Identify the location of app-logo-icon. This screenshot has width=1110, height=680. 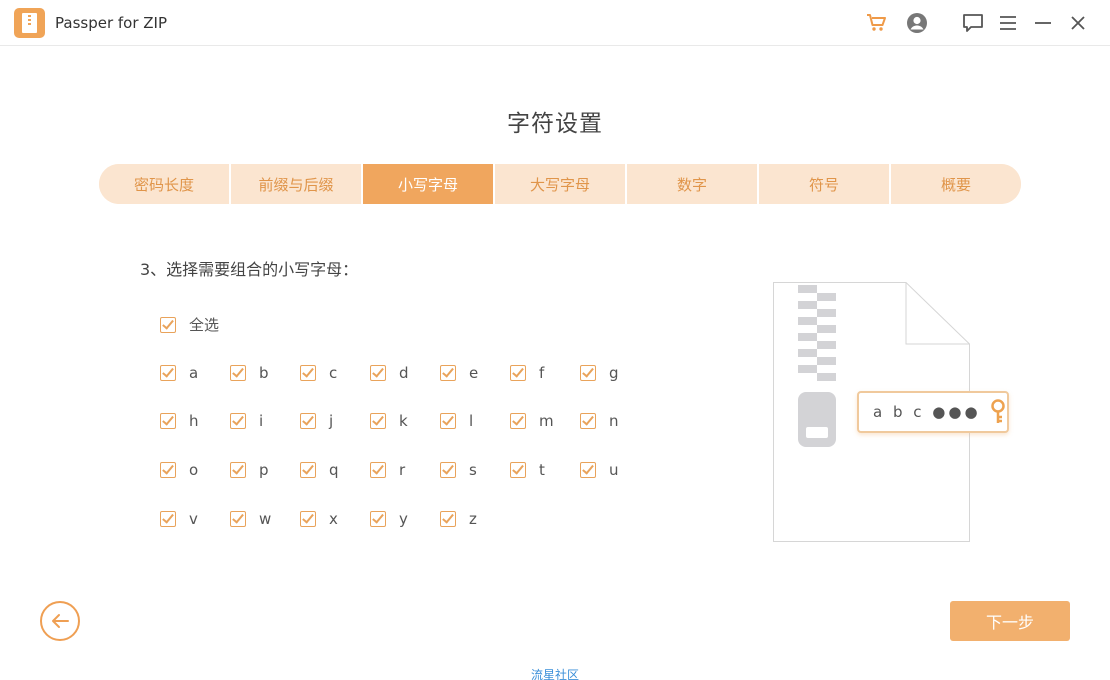
(29, 23).